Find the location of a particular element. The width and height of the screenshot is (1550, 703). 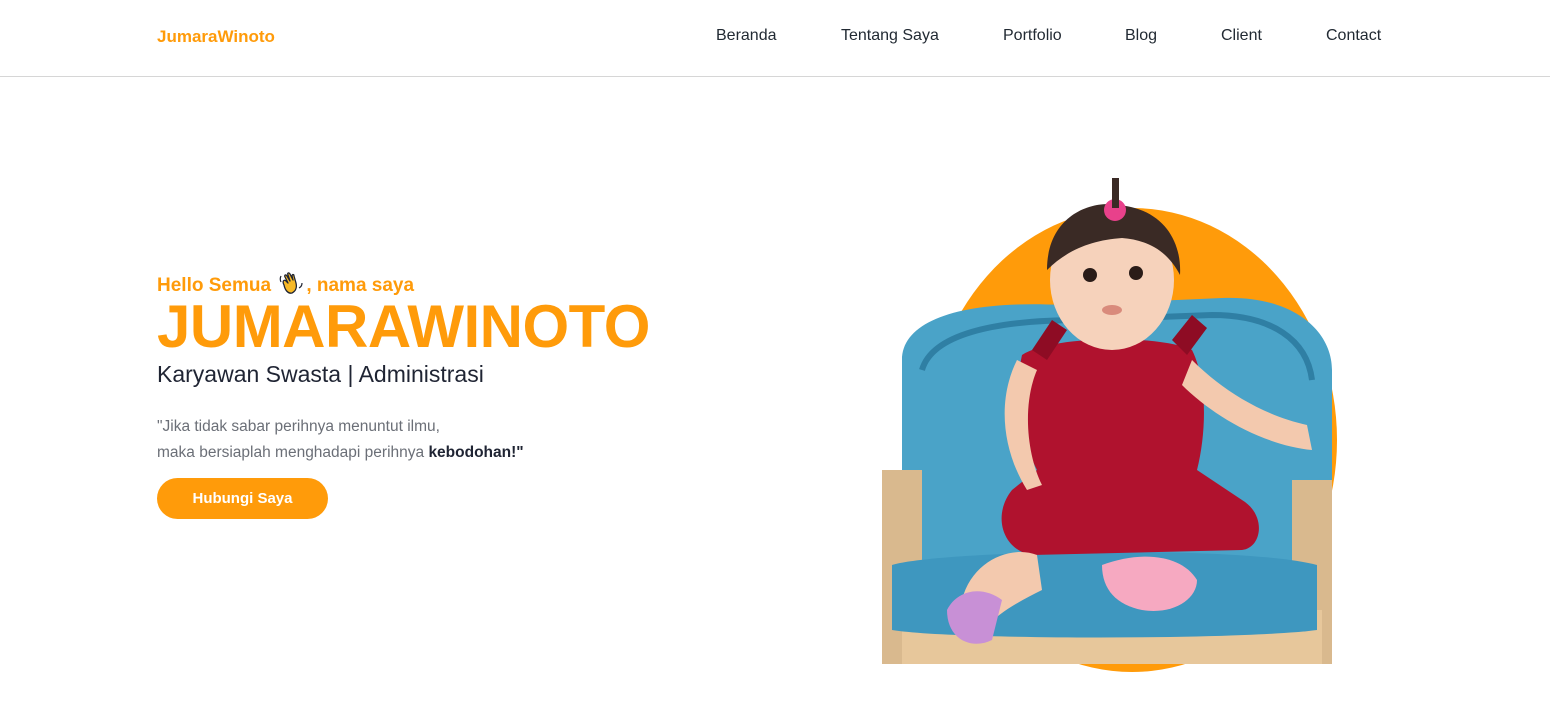

nav-link-portfolio: Portfolio is located at coordinates (1032, 36).